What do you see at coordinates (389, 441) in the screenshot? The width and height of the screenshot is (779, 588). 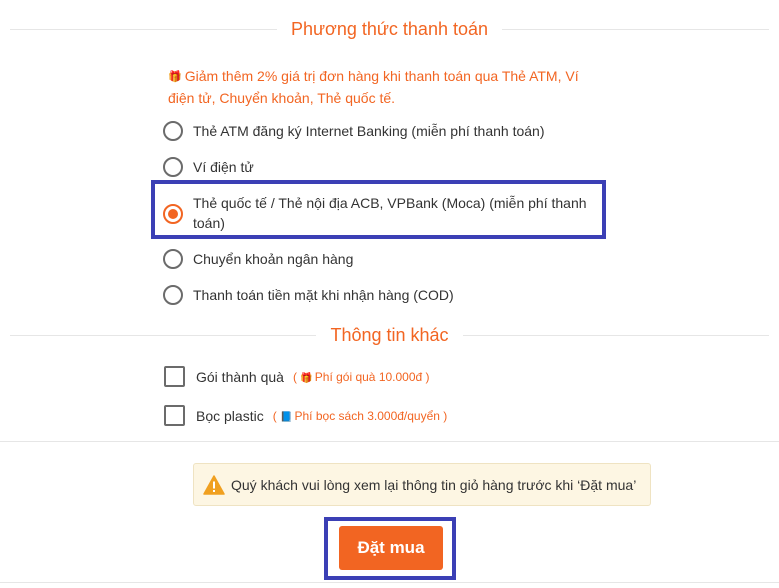 I see `section-divider` at bounding box center [389, 441].